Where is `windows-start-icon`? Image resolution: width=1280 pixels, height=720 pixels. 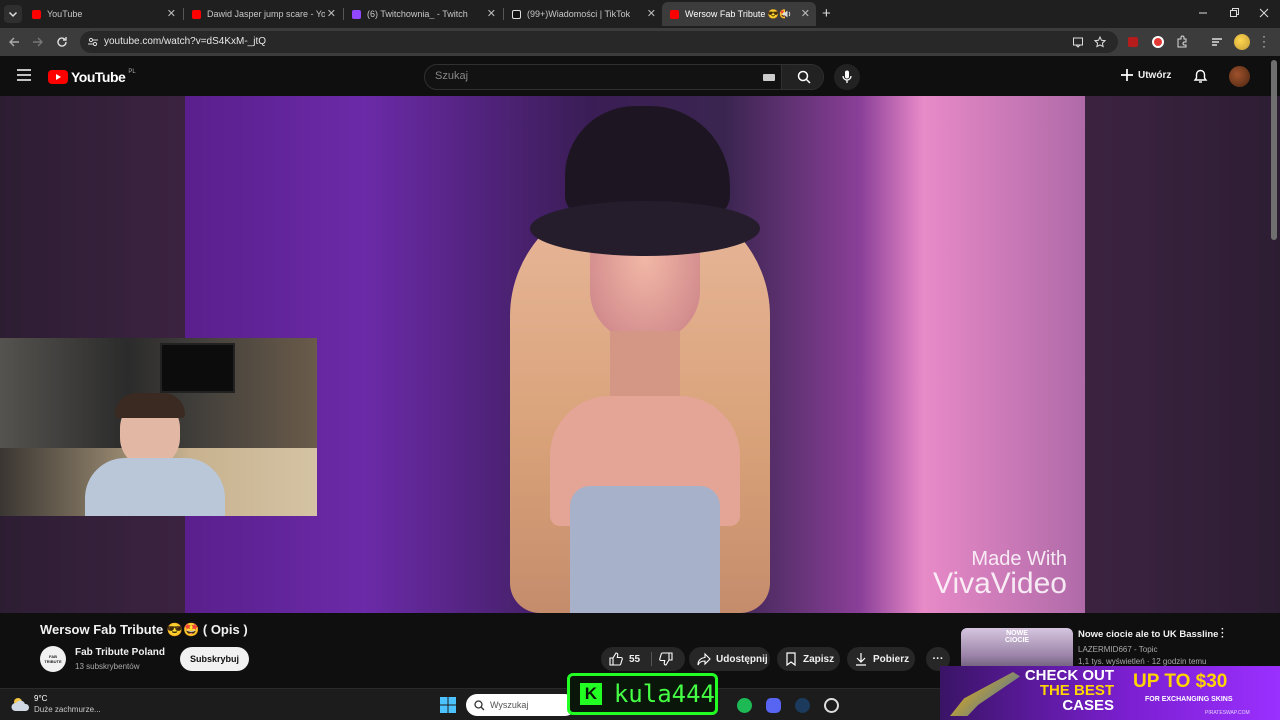 windows-start-icon is located at coordinates (448, 705).